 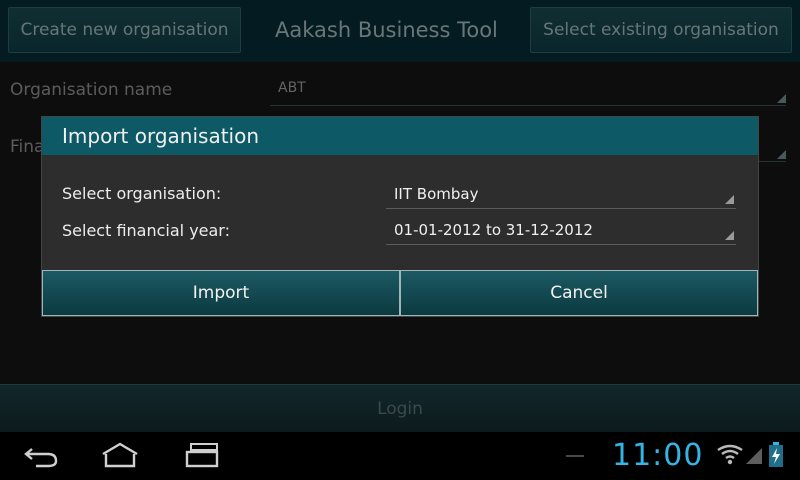 What do you see at coordinates (579, 293) in the screenshot?
I see `cancel-button: Cancel` at bounding box center [579, 293].